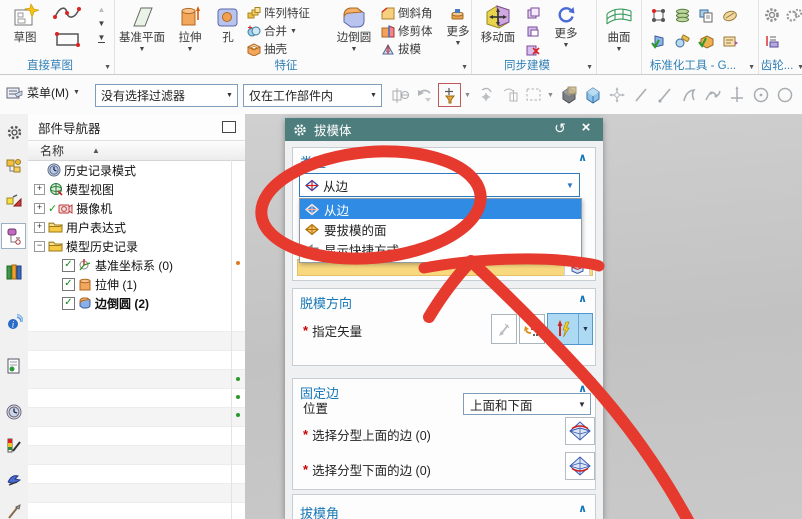 The height and width of the screenshot is (519, 802). What do you see at coordinates (485, 95) in the screenshot?
I see `rotate-point-icon` at bounding box center [485, 95].